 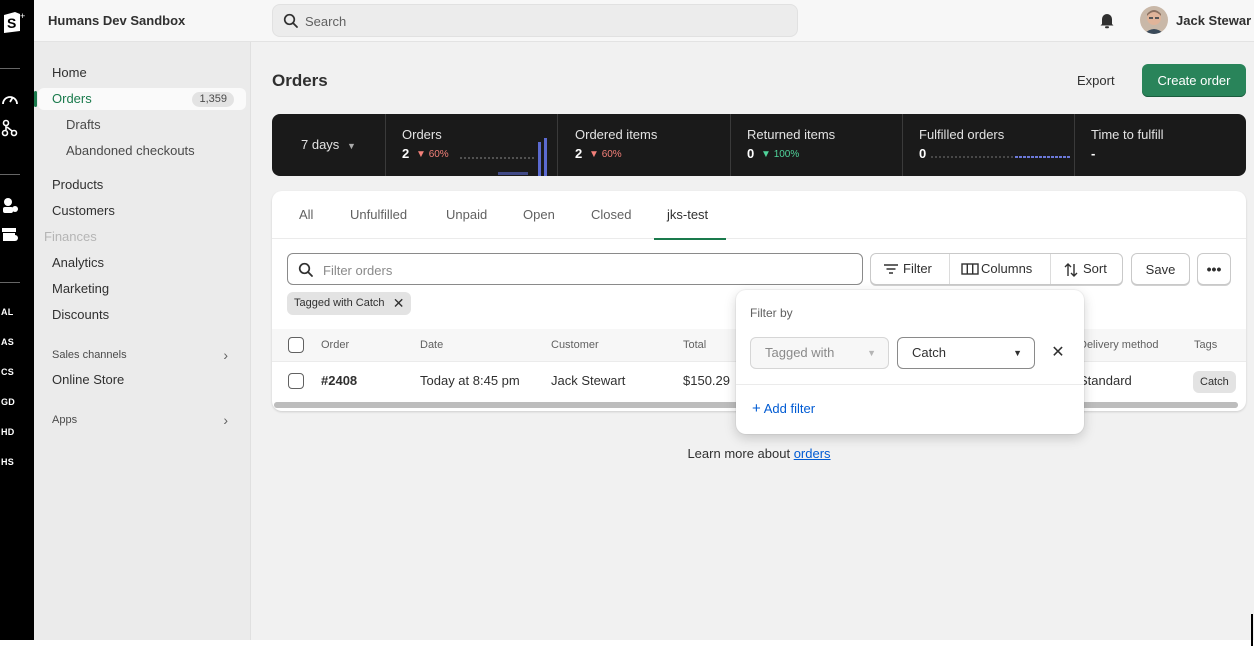 I want to click on metric-returned-items: Returned items 0 ▼ 100%, so click(x=817, y=145).